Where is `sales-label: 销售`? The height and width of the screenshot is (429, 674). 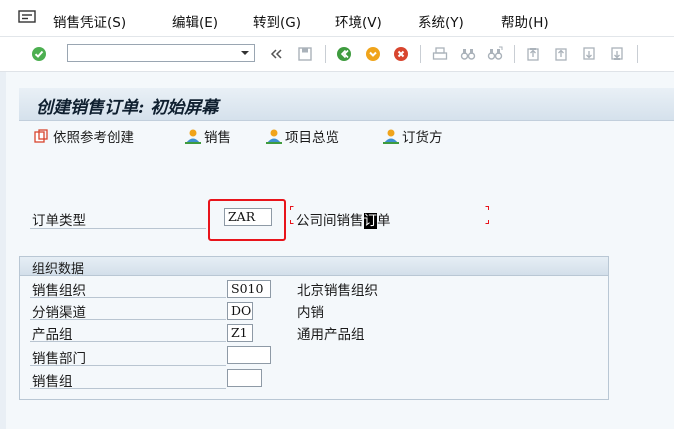 sales-label: 销售 is located at coordinates (217, 138).